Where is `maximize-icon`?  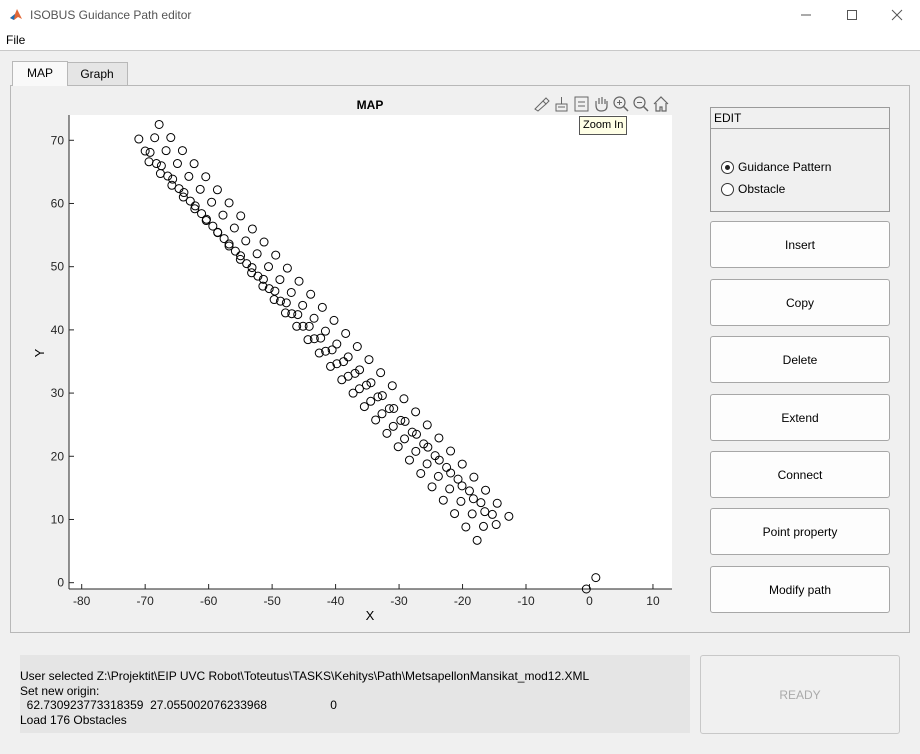 maximize-icon is located at coordinates (852, 15).